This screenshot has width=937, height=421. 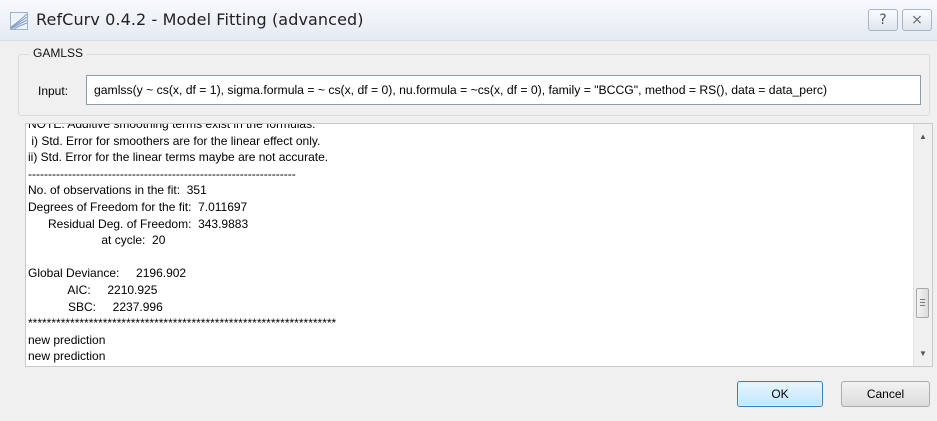 I want to click on gamlss-group-label: GAMLSS, so click(x=58, y=53).